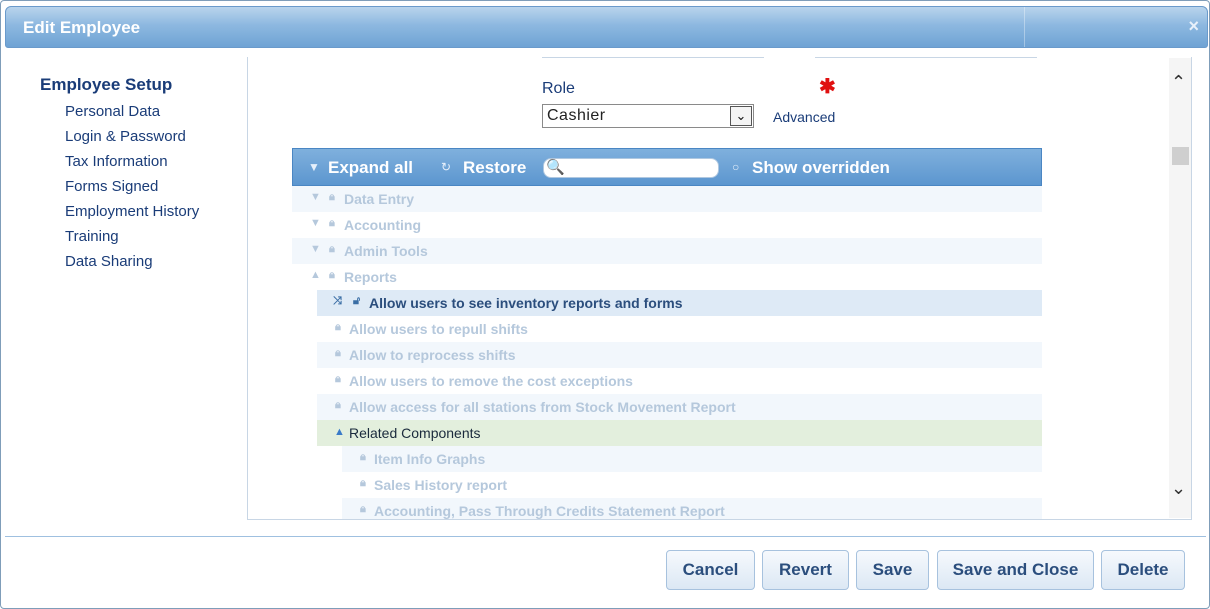  I want to click on cancel-button: Cancel, so click(710, 570).